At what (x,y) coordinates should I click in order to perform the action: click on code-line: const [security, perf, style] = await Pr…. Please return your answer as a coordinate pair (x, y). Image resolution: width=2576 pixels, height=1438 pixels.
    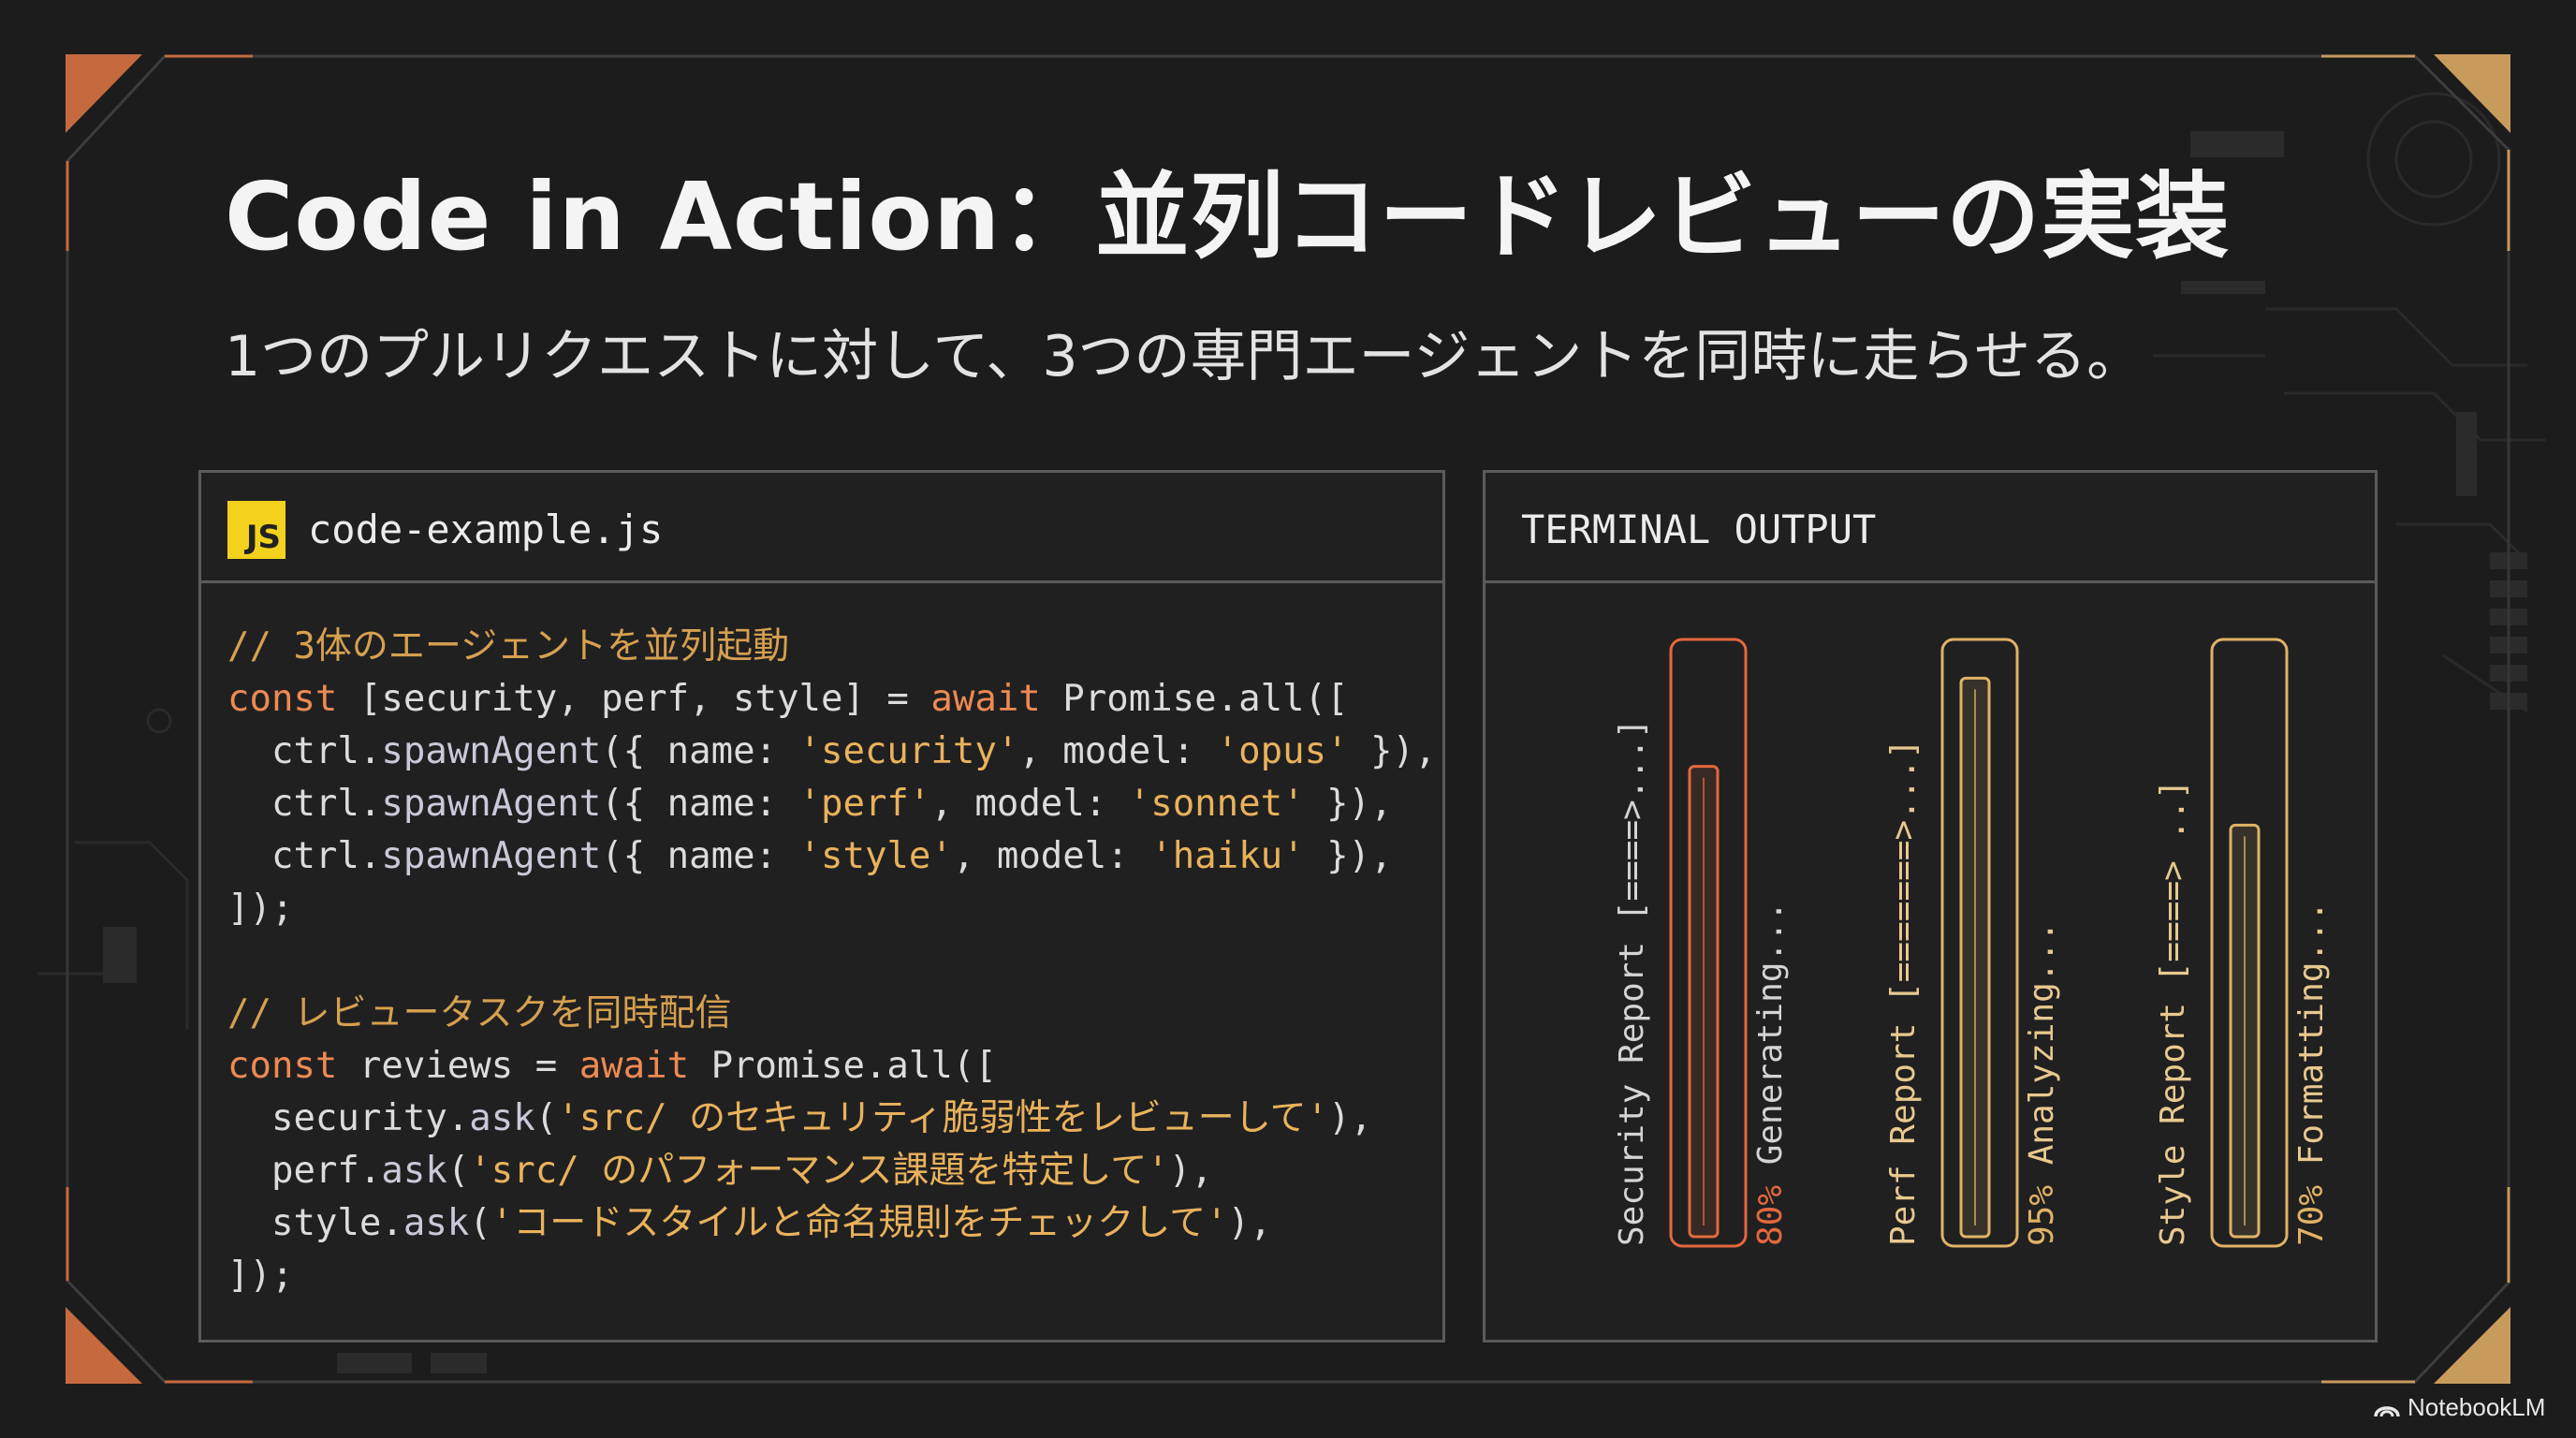
    Looking at the image, I should click on (831, 699).